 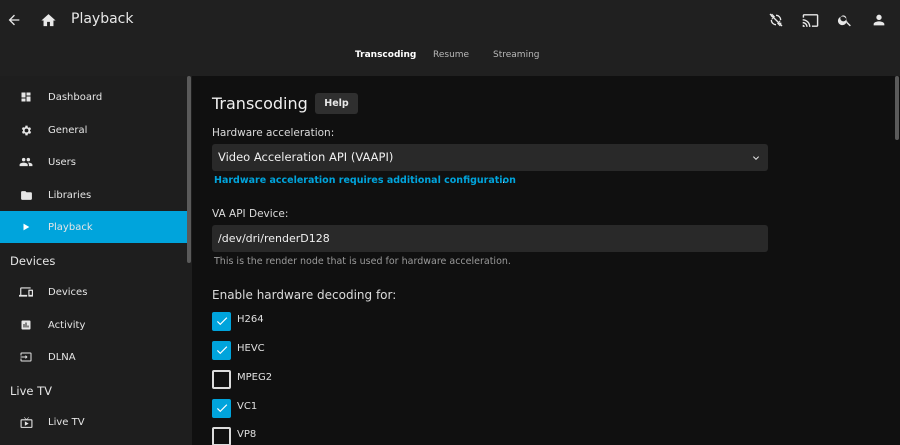 I want to click on sidebar-item-general: General, so click(x=93, y=130).